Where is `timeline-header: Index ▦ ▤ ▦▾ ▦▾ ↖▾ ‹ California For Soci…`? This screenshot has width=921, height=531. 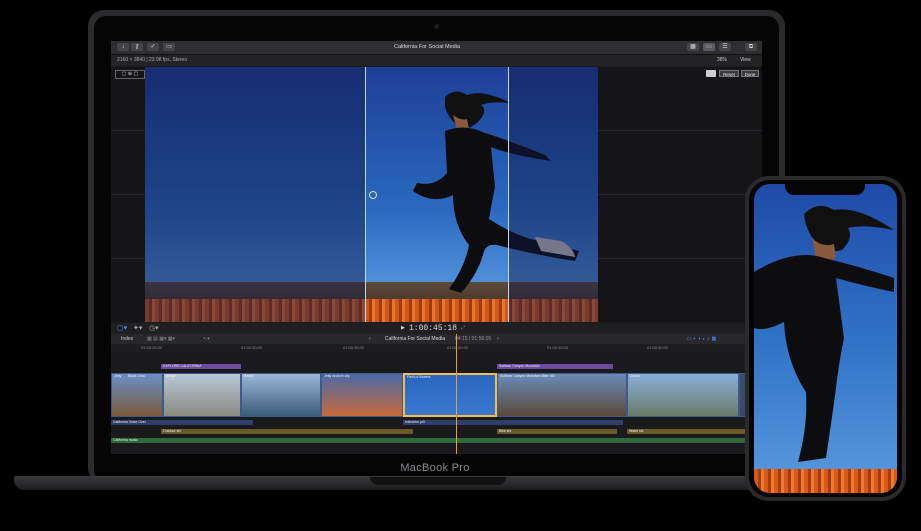
timeline-header: Index ▦ ▤ ▦▾ ▦▾ ↖▾ ‹ California For Soci… is located at coordinates (436, 339).